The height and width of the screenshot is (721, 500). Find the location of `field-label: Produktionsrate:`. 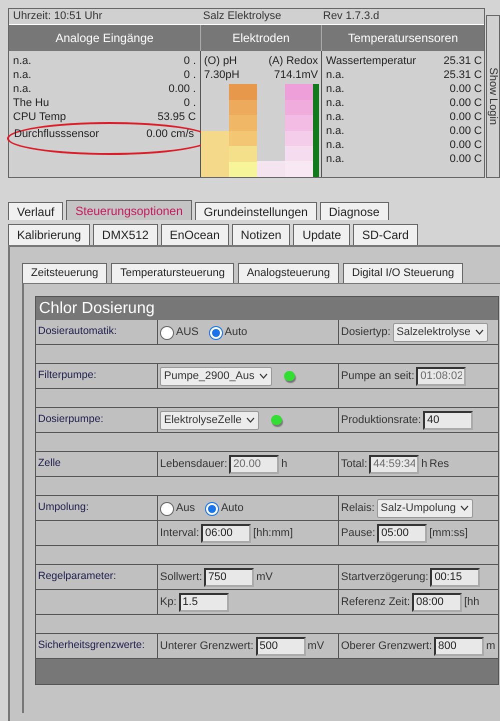

field-label: Produktionsrate: is located at coordinates (381, 420).